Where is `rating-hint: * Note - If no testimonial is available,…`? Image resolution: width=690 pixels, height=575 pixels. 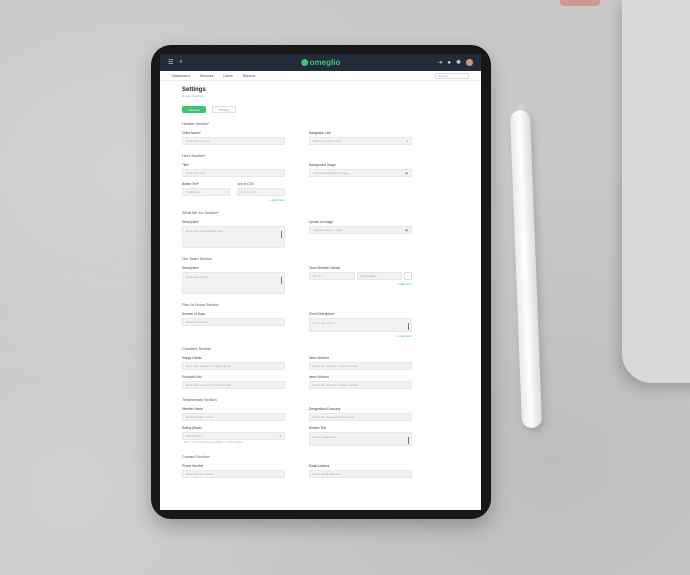 rating-hint: * Note - If no testimonial is available,… is located at coordinates (212, 442).